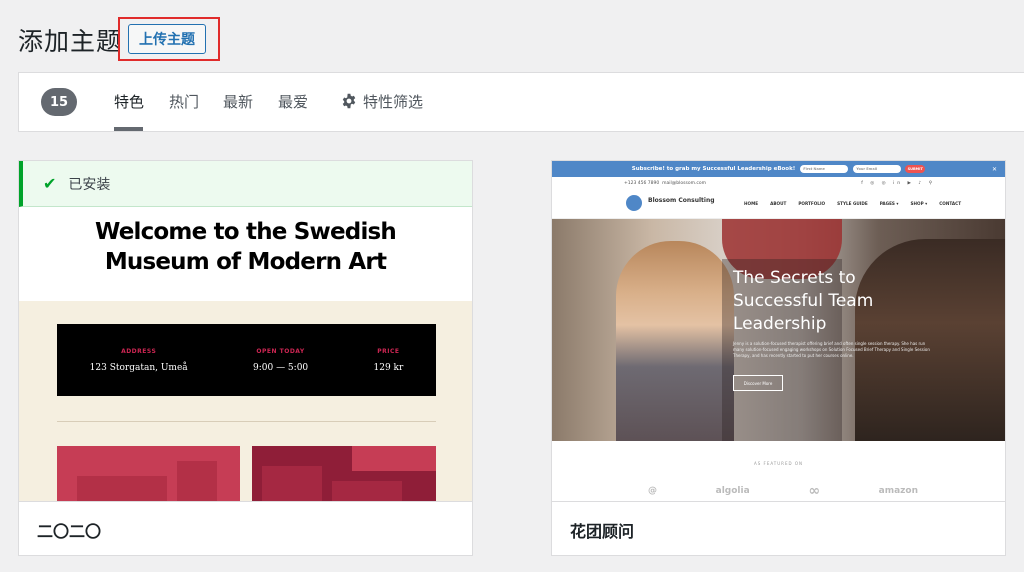 The width and height of the screenshot is (1024, 572). What do you see at coordinates (50, 183) in the screenshot?
I see `checkmark-icon: ✔` at bounding box center [50, 183].